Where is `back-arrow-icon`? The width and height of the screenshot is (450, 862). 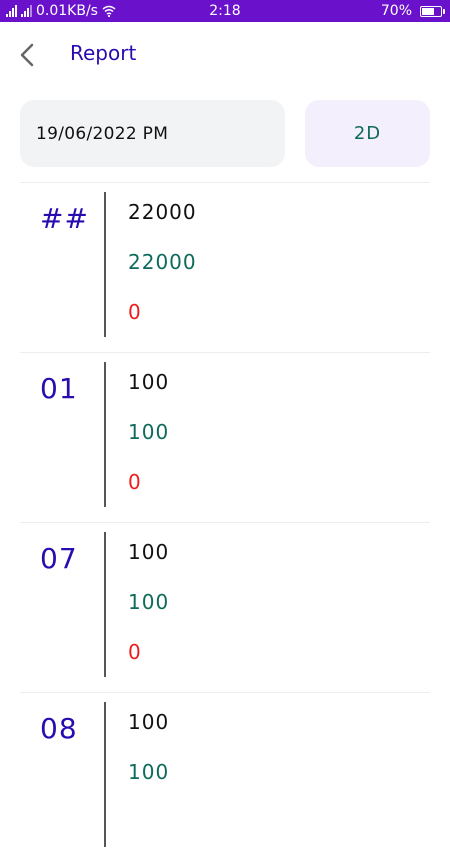
back-arrow-icon is located at coordinates (28, 55).